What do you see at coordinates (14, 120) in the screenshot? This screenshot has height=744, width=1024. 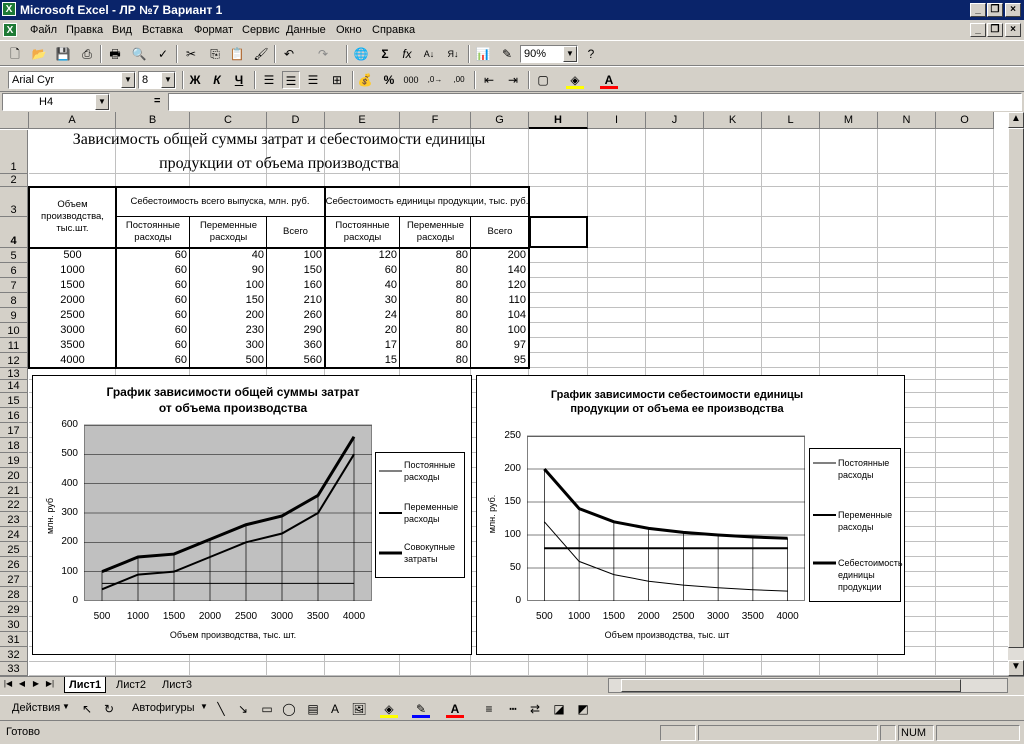 I see `select-all-corner` at bounding box center [14, 120].